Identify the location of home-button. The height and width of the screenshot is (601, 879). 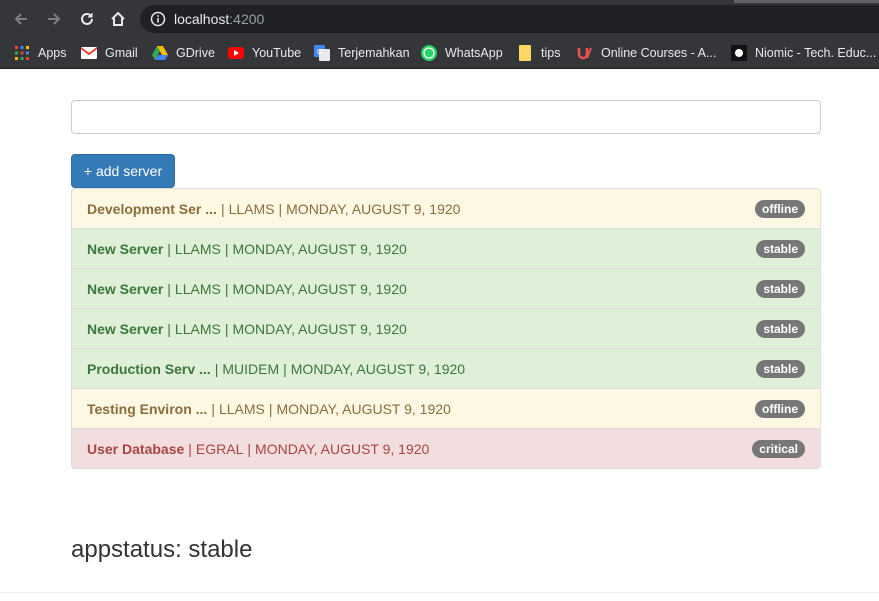
(118, 19).